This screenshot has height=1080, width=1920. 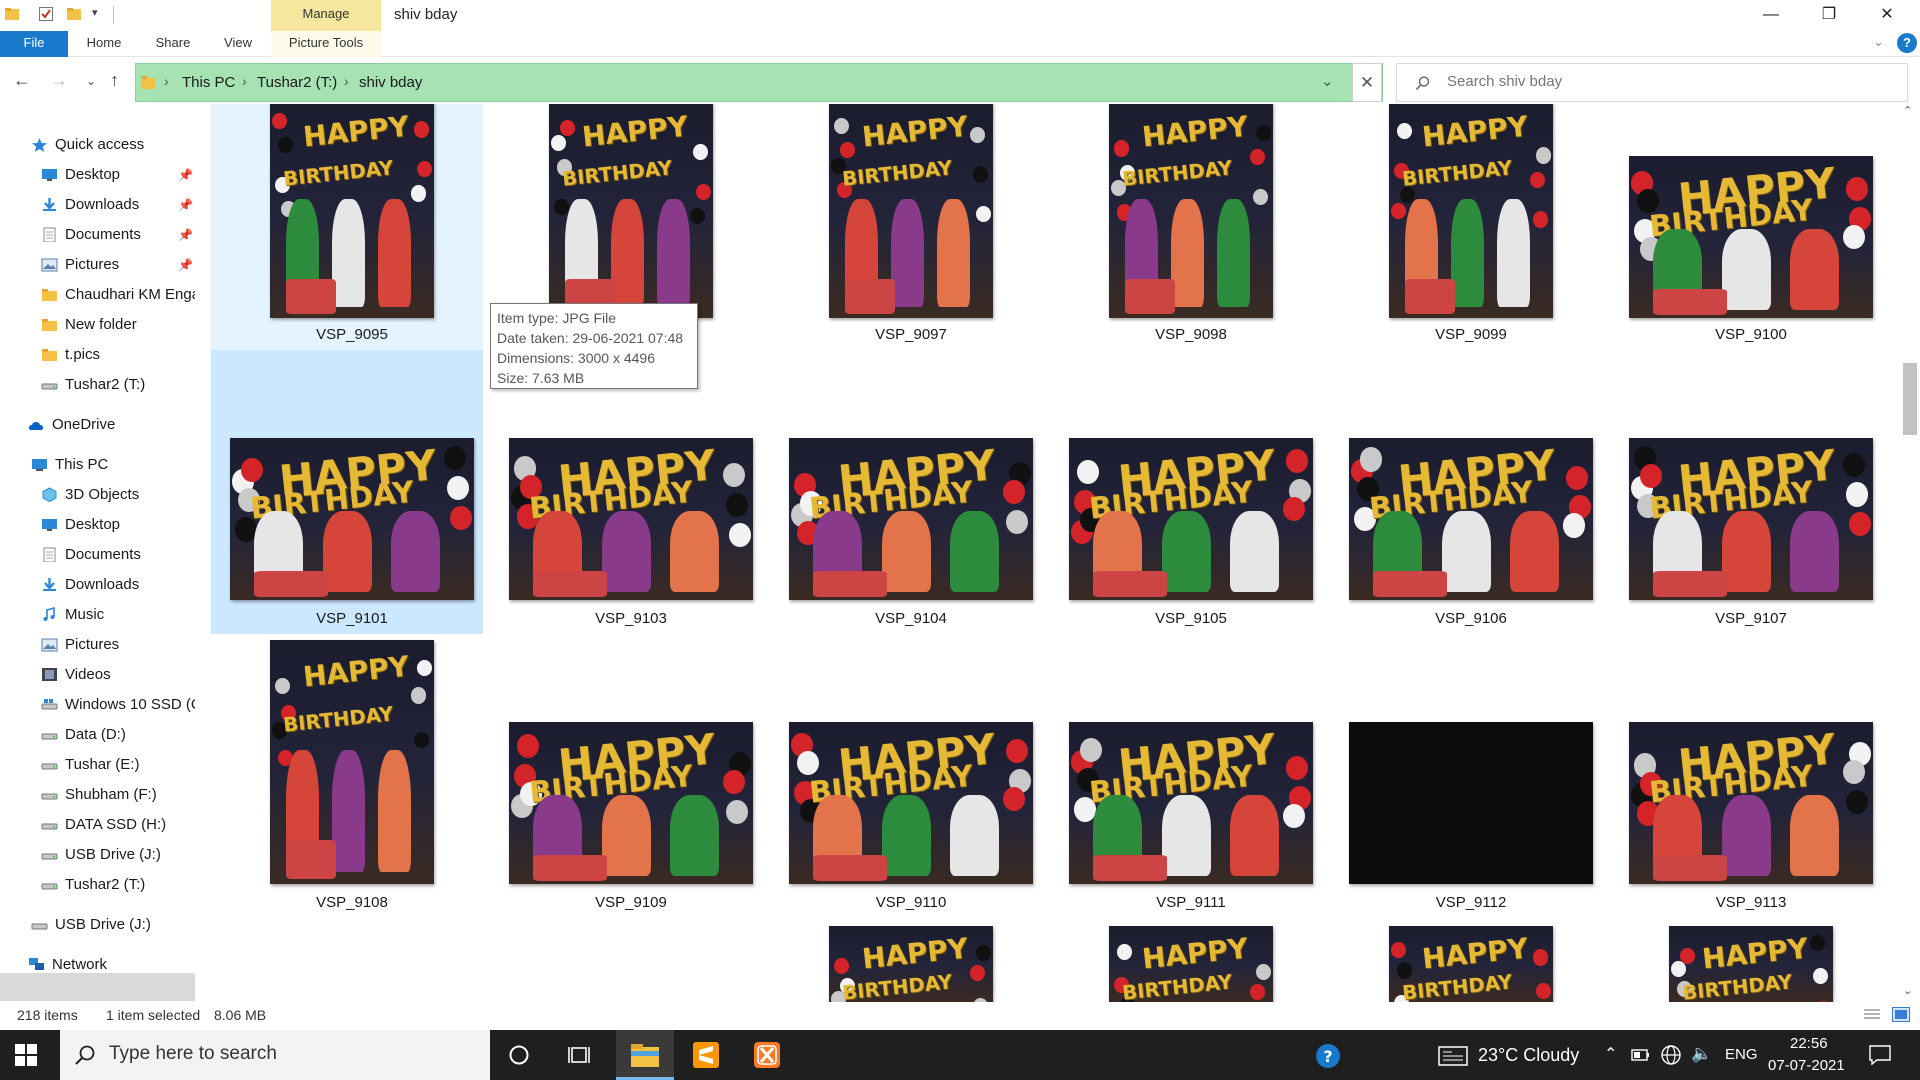 I want to click on address-dropdown-icon: ⌄, so click(x=1327, y=81).